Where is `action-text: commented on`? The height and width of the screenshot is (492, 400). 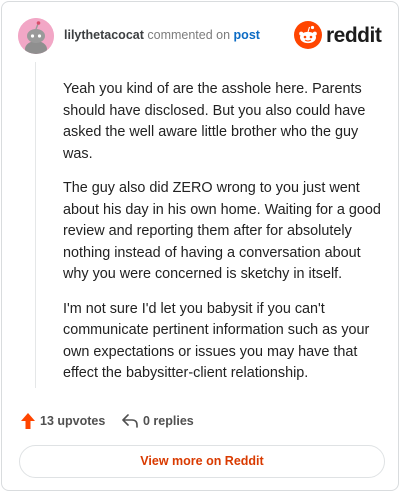
action-text: commented on is located at coordinates (189, 35).